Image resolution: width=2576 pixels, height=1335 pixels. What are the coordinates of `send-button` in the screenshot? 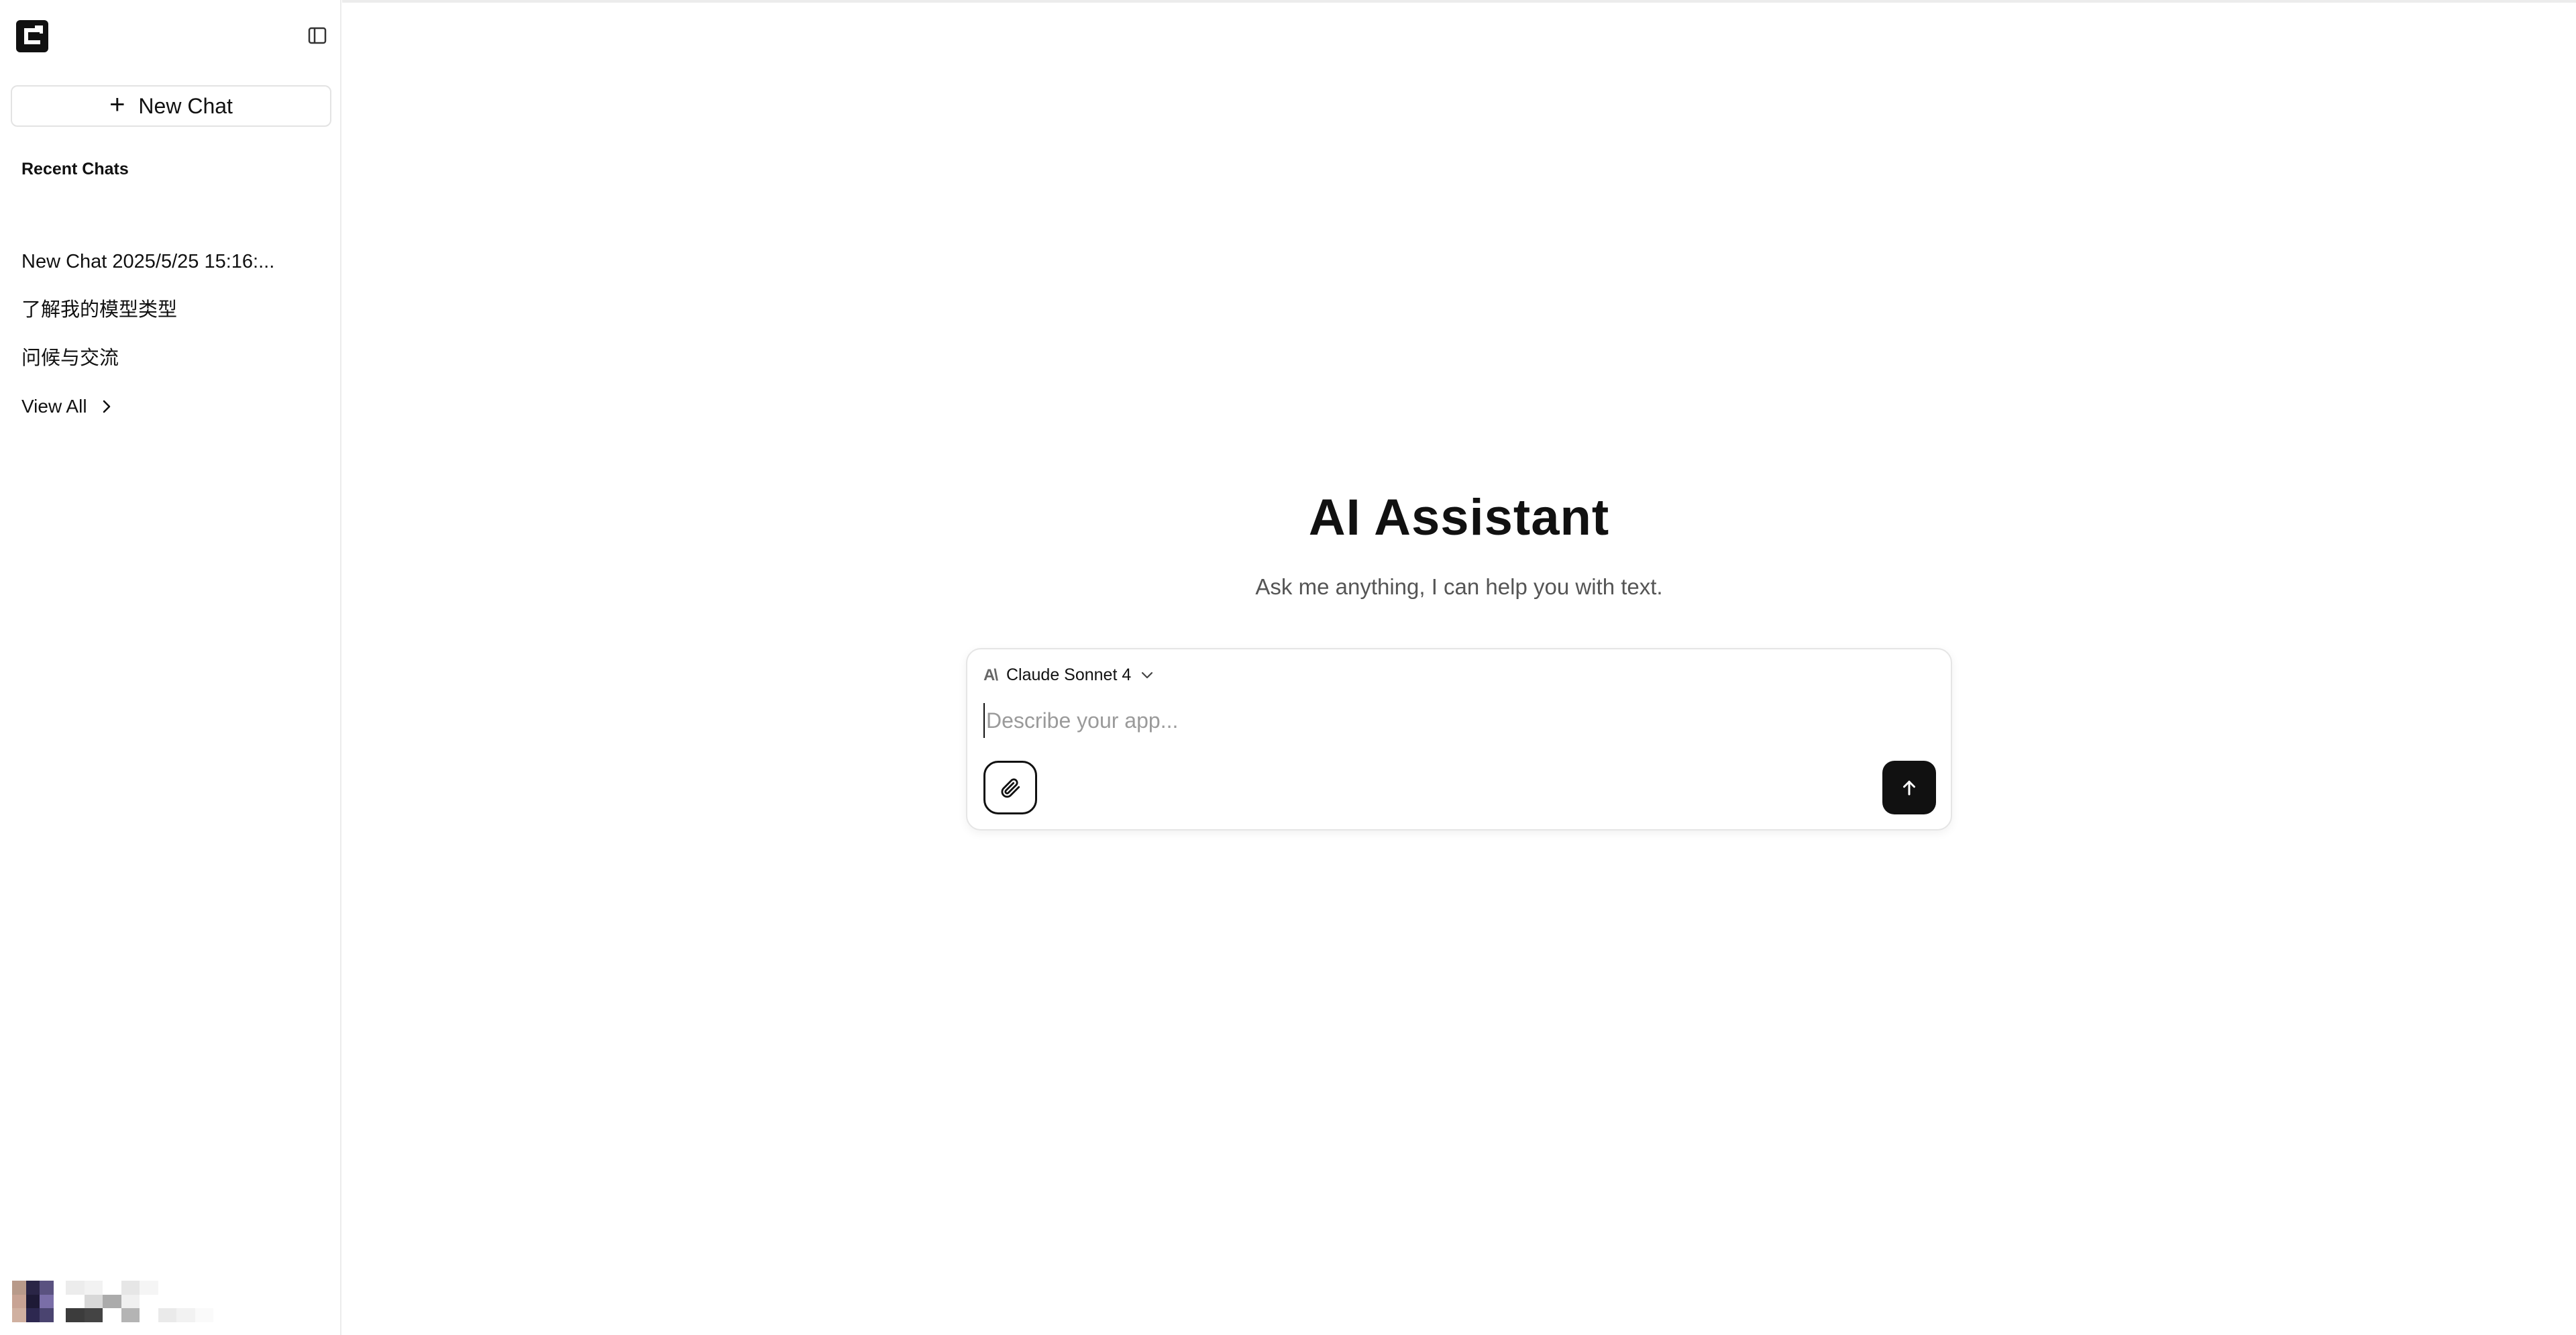 It's located at (1909, 787).